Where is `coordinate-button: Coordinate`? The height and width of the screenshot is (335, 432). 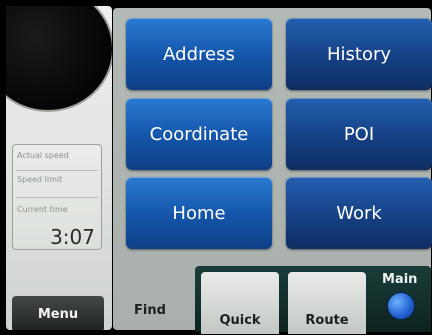 coordinate-button: Coordinate is located at coordinates (199, 134).